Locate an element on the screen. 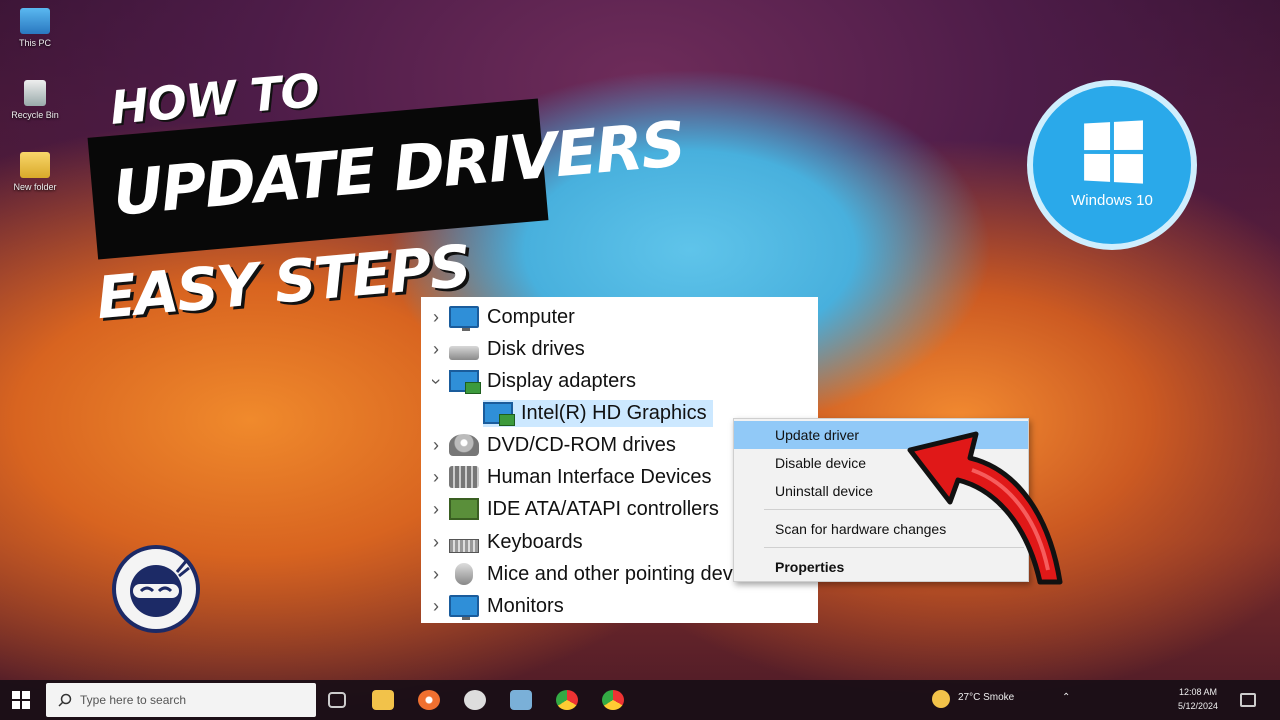  tree-item-disk-drives: › Disk drives is located at coordinates (619, 349).